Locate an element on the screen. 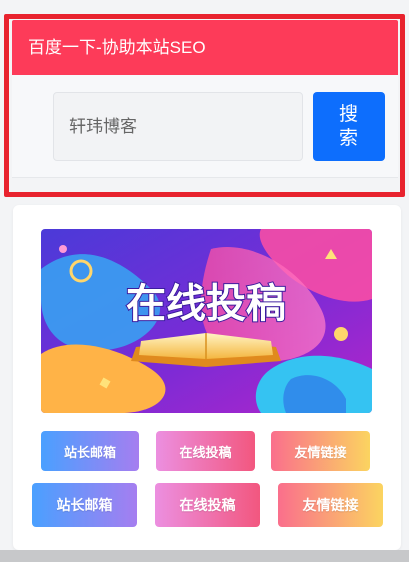 The image size is (409, 562). online-submission-button: 在线投稿 is located at coordinates (205, 451).